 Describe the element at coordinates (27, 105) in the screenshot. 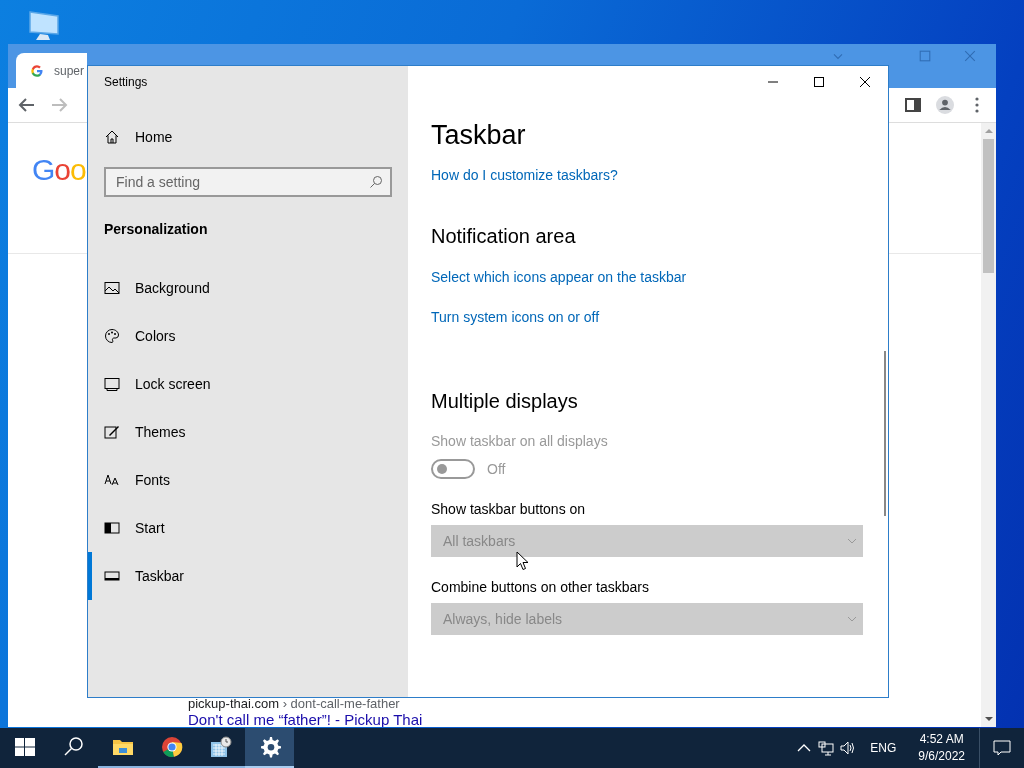

I see `back-arrow-icon` at that location.